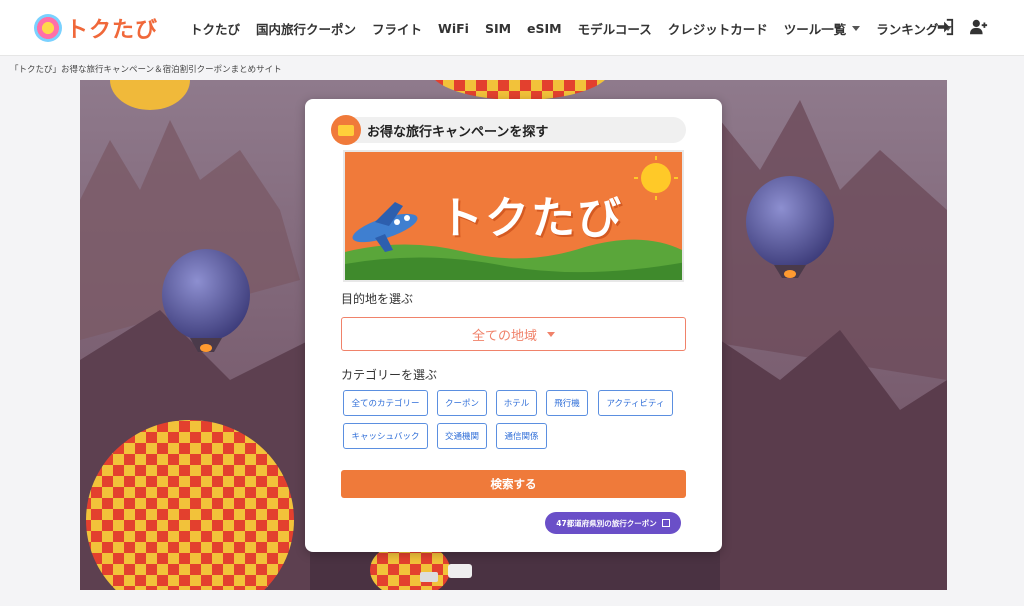 This screenshot has width=1024, height=606. Describe the element at coordinates (521, 436) in the screenshot. I see `category-chip-telecom: 通信関係` at that location.